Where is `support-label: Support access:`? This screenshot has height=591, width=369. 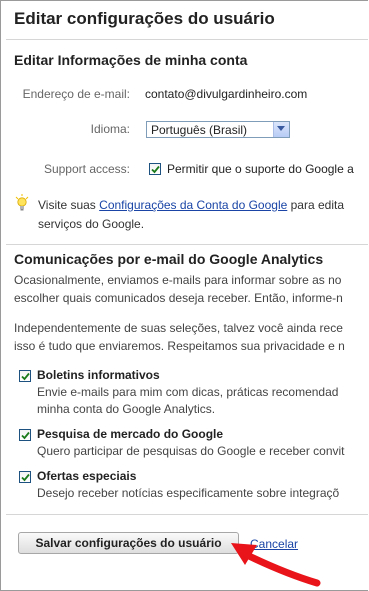
support-label: Support access: is located at coordinates (86, 169).